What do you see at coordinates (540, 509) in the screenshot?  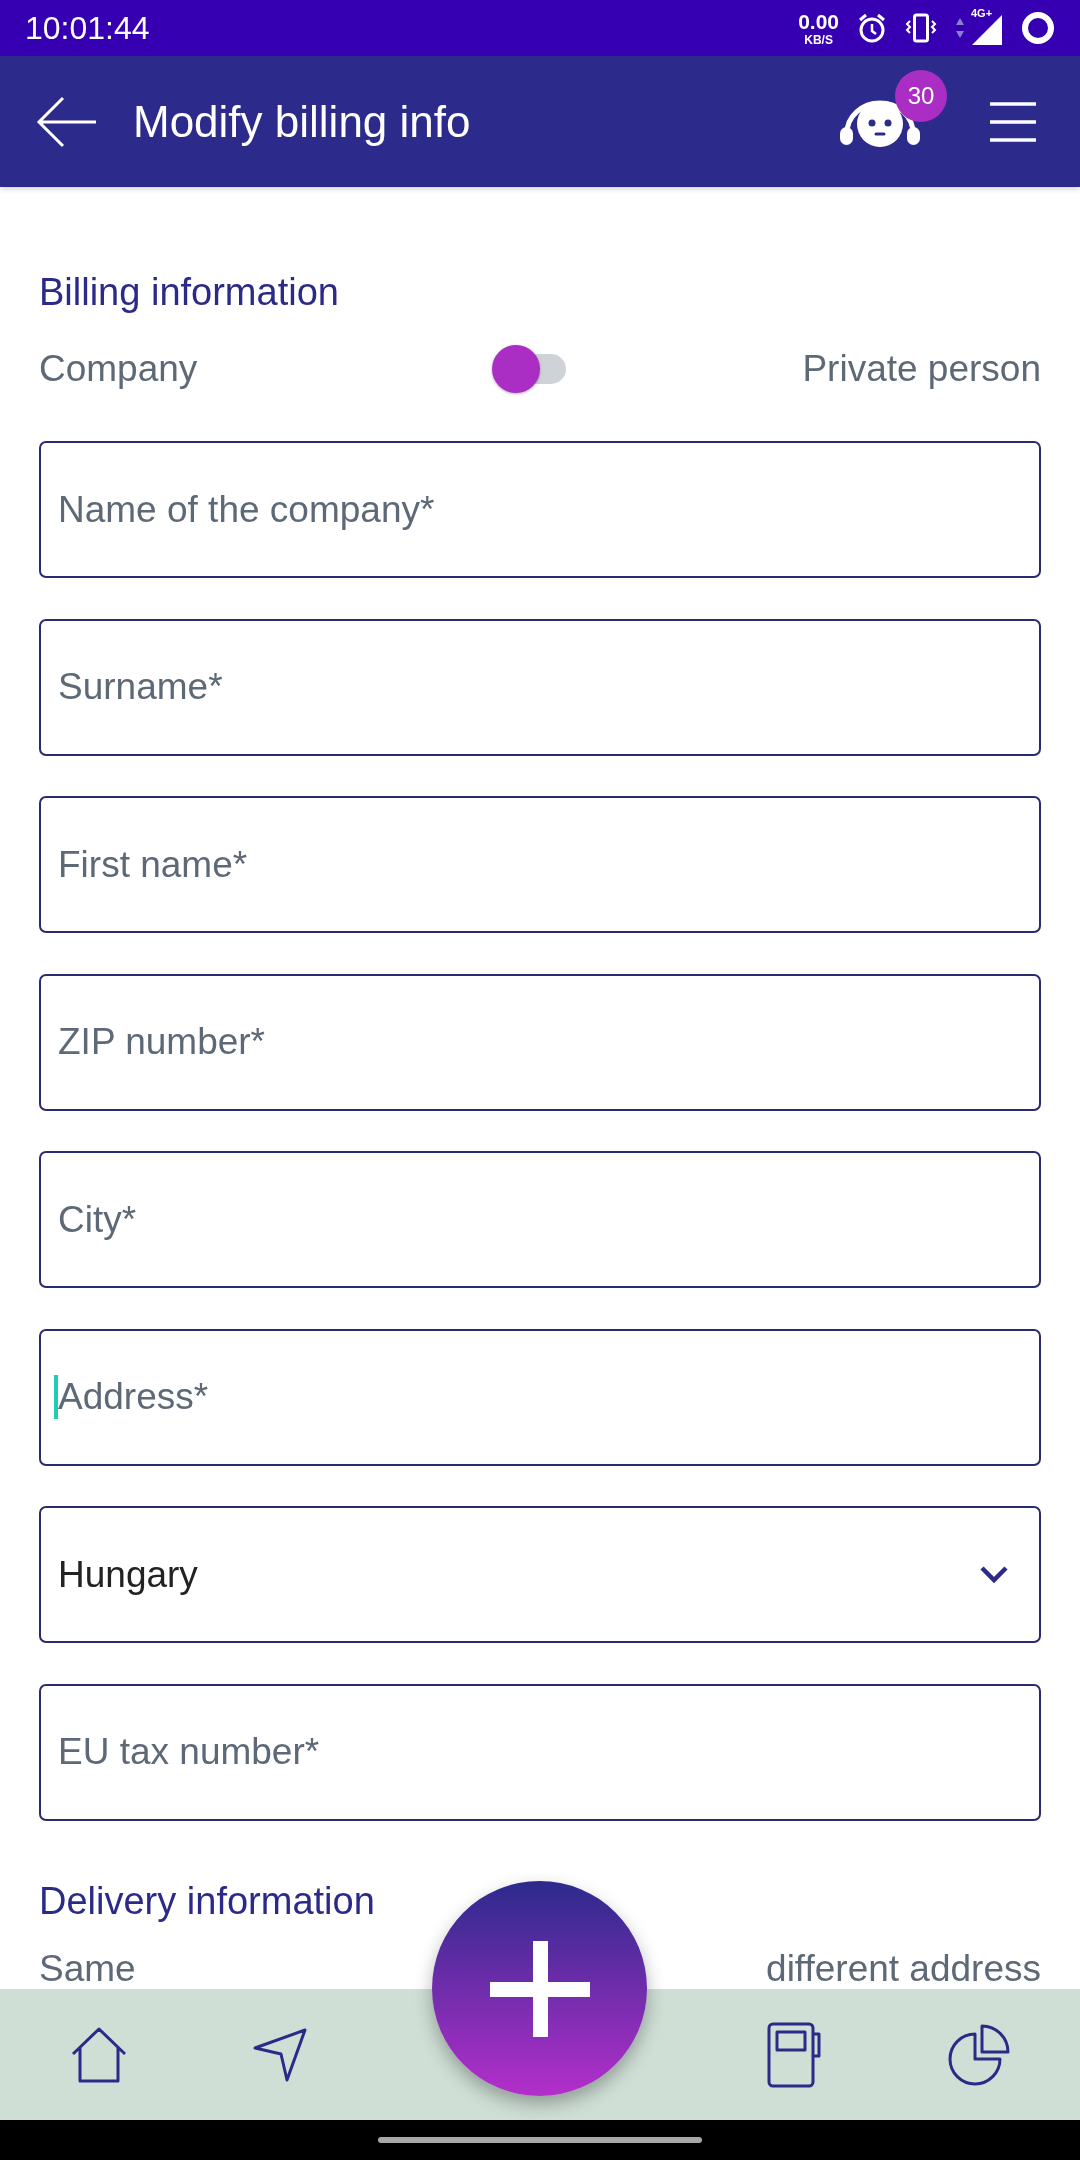 I see `text-field: Name of the company*` at bounding box center [540, 509].